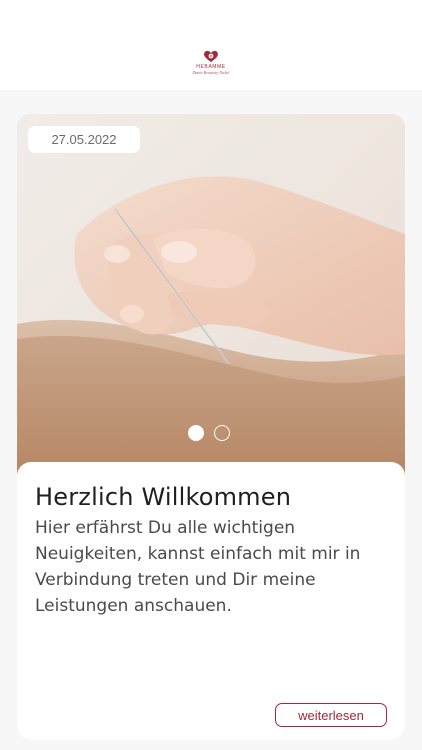  Describe the element at coordinates (211, 56) in the screenshot. I see `heart-logo-icon` at that location.